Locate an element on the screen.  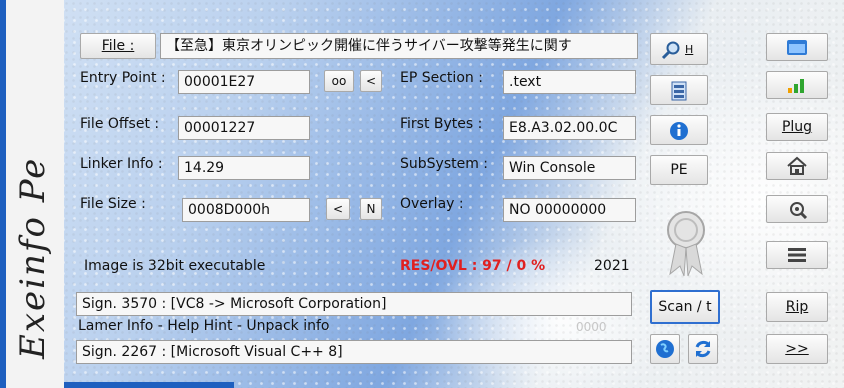
res-ovl-text: RES/OVL : 97 / 0 % is located at coordinates (473, 266).